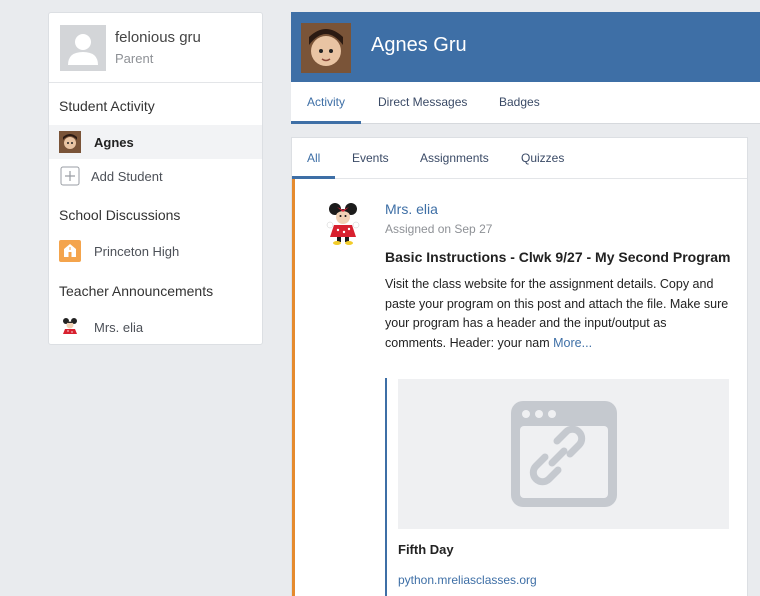 Image resolution: width=760 pixels, height=596 pixels. What do you see at coordinates (155, 142) in the screenshot?
I see `sidebar-item-agnes: Agnes` at bounding box center [155, 142].